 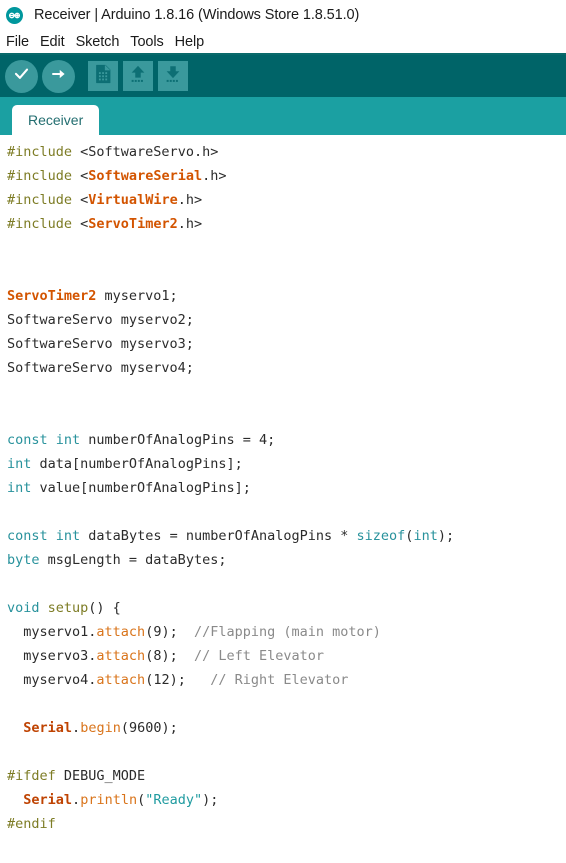 What do you see at coordinates (68, 608) in the screenshot?
I see `code-token: setup` at bounding box center [68, 608].